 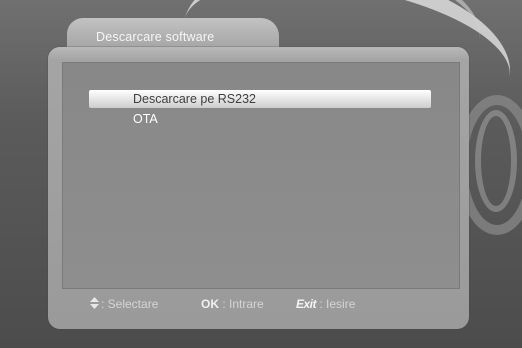 I want to click on up-down-arrows-icon, so click(x=94, y=303).